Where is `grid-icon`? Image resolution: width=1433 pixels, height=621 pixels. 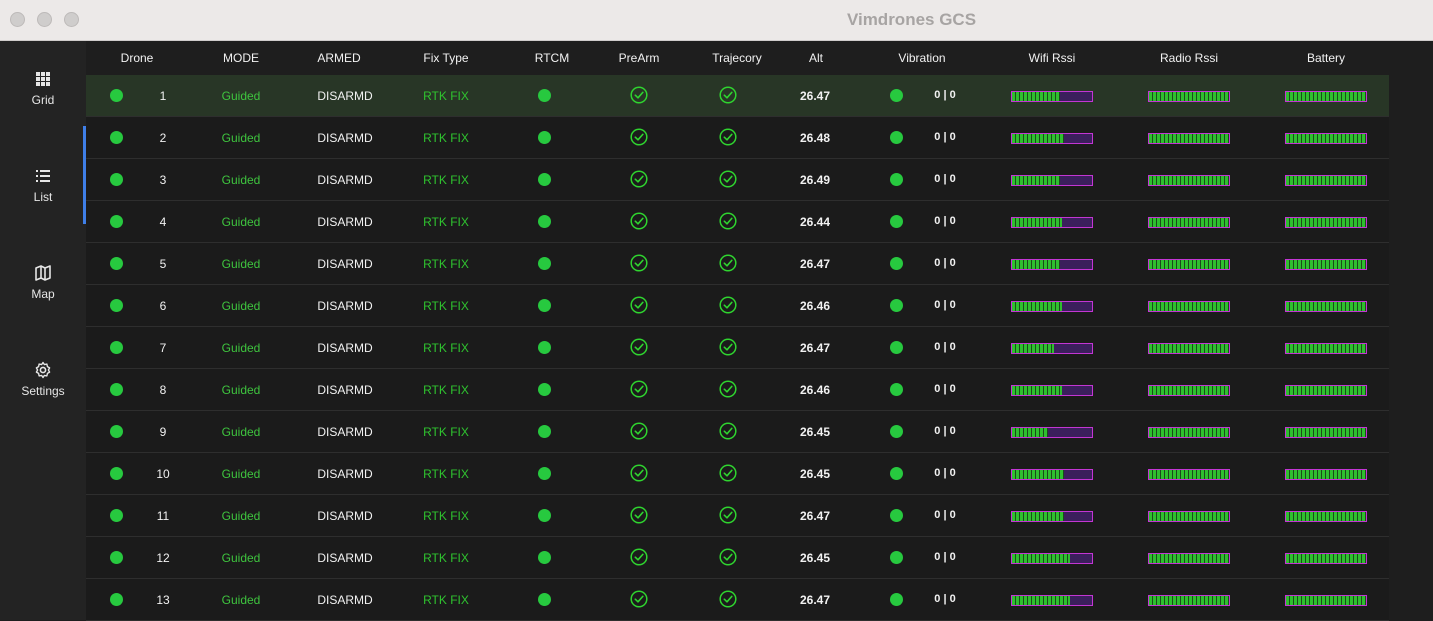
grid-icon is located at coordinates (43, 79).